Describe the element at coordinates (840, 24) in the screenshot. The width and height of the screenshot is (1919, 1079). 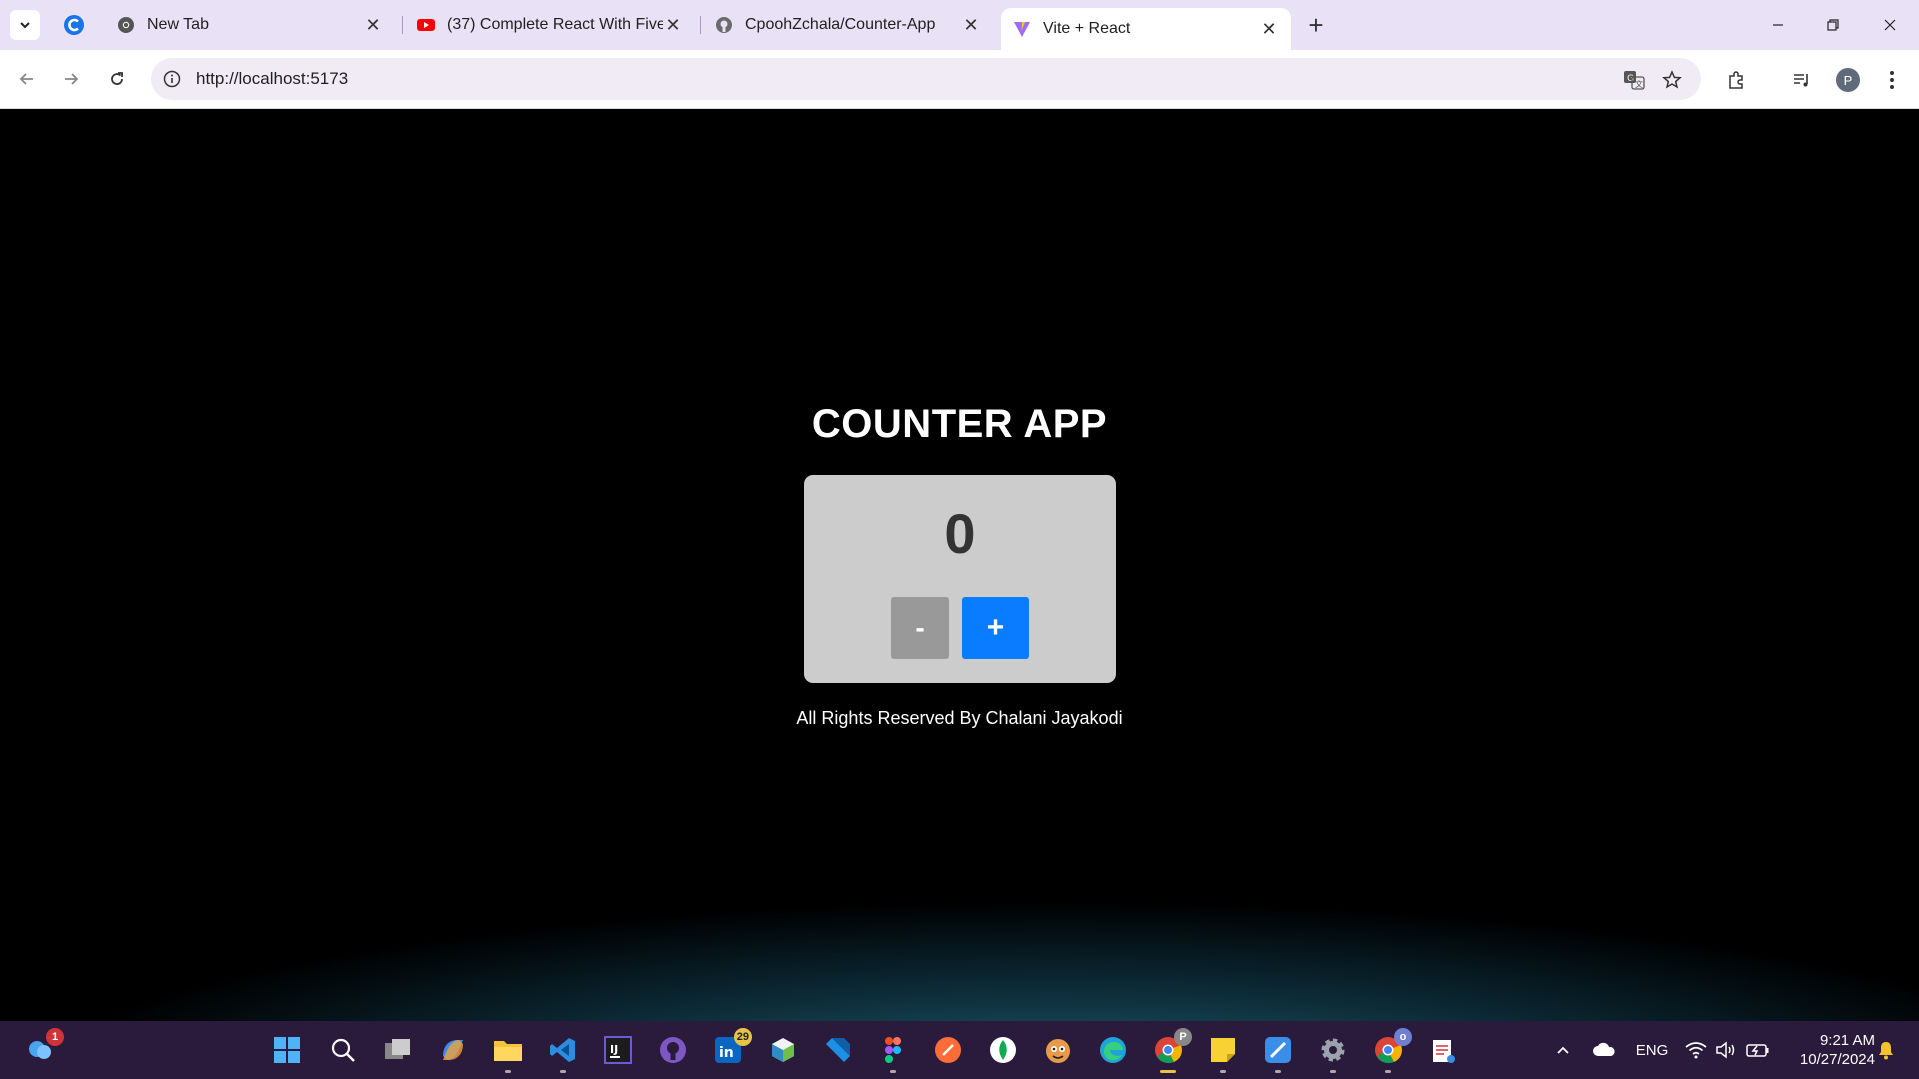
I see `tab-title: CpoohZchala/Counter-App` at that location.